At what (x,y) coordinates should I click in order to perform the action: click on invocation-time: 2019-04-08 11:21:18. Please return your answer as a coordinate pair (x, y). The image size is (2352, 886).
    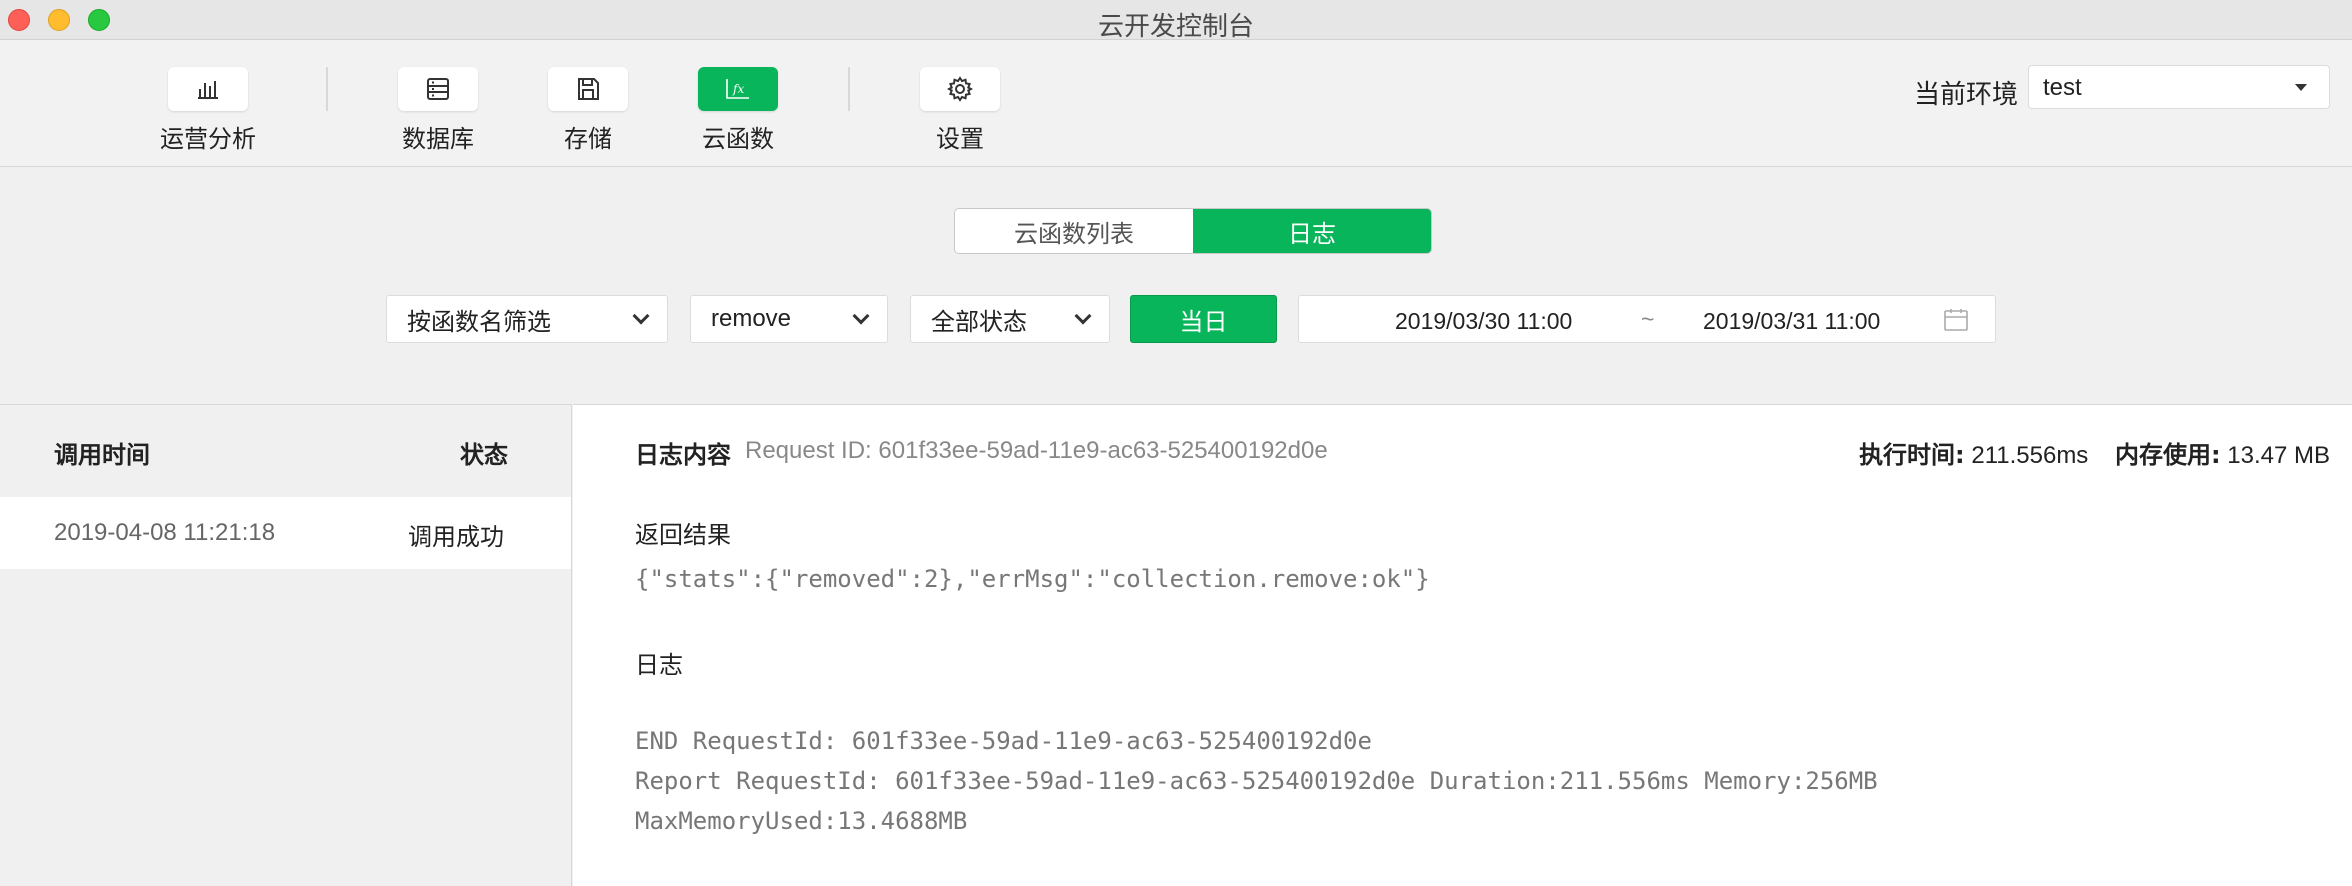
    Looking at the image, I should click on (165, 532).